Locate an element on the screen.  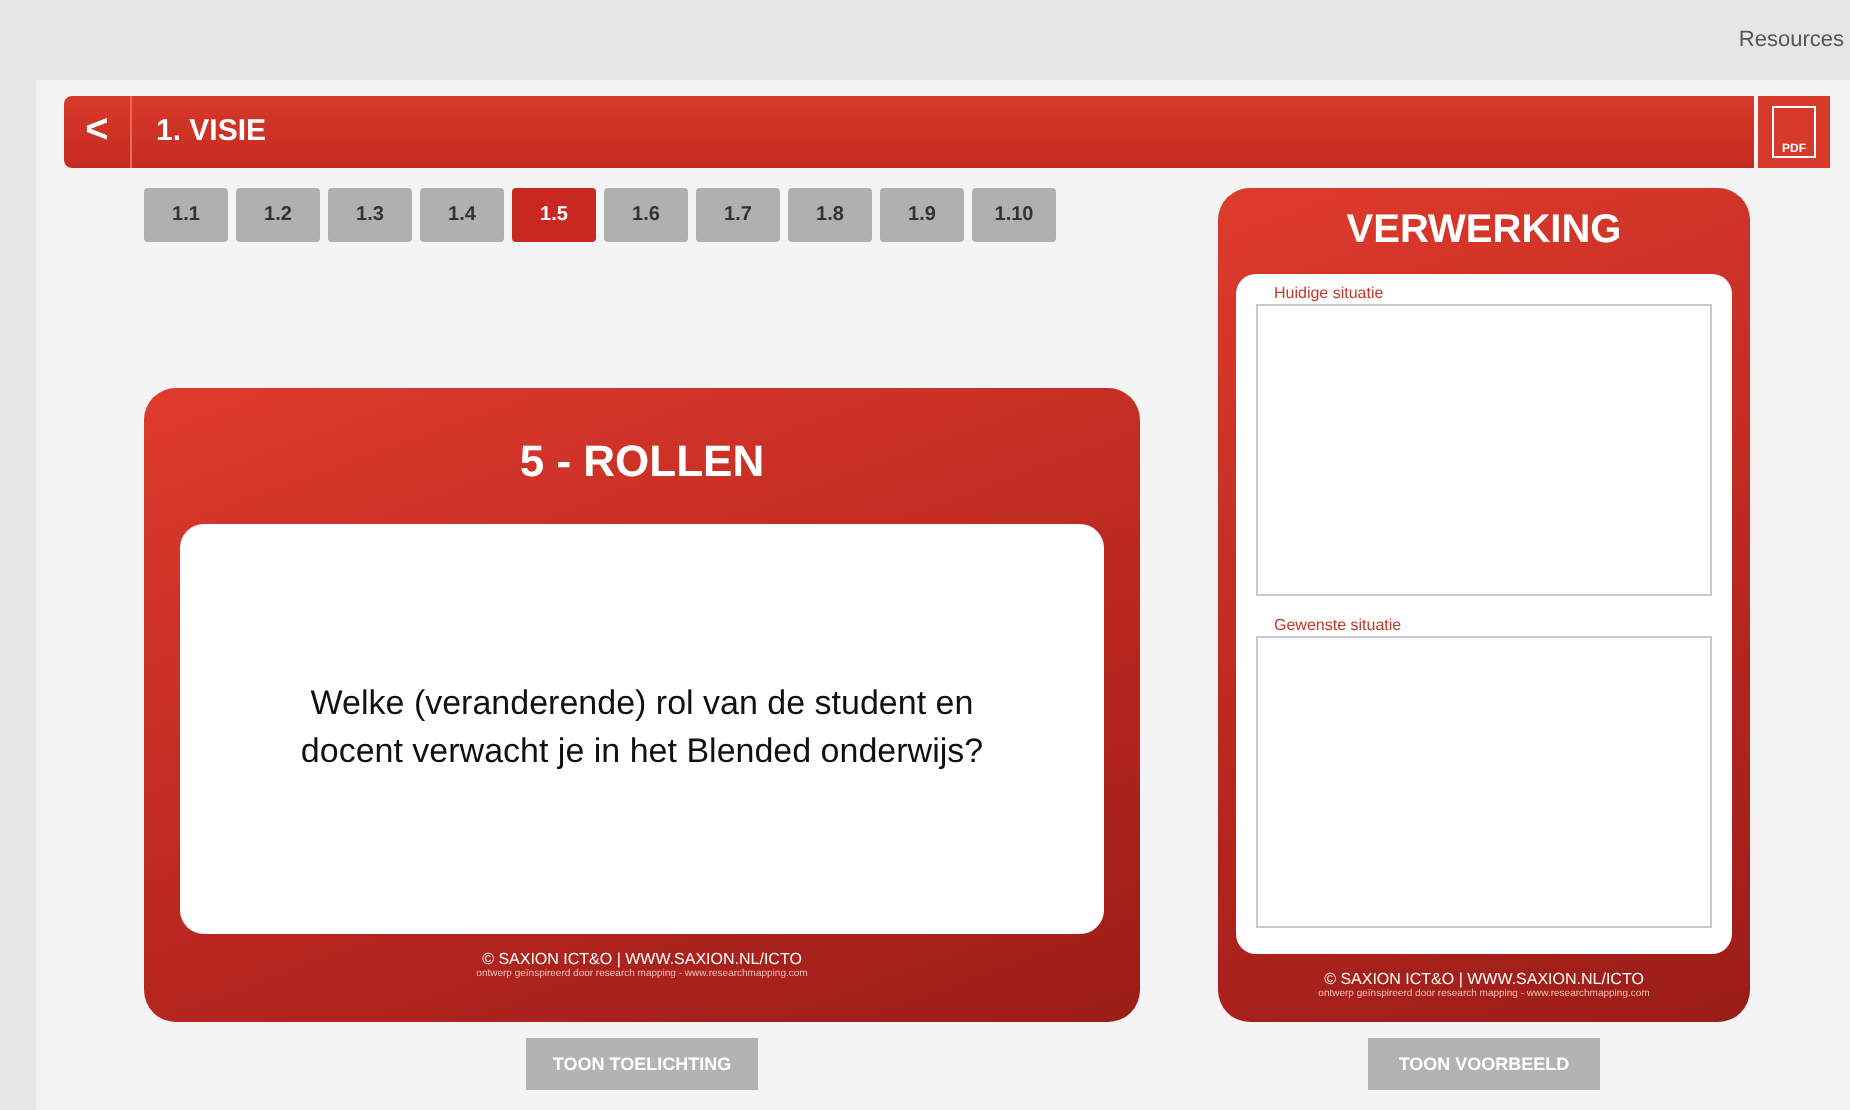
section-tab: 1.4 is located at coordinates (462, 214).